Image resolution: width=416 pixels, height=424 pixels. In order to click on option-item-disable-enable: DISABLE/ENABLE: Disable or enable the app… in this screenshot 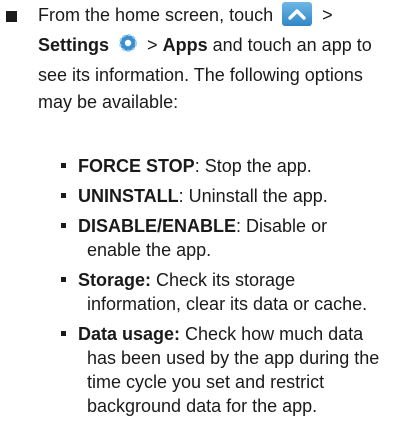, I will do `click(236, 238)`.